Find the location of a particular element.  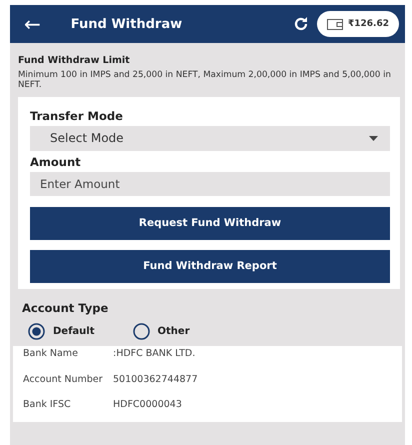

wallet-icon is located at coordinates (335, 24).